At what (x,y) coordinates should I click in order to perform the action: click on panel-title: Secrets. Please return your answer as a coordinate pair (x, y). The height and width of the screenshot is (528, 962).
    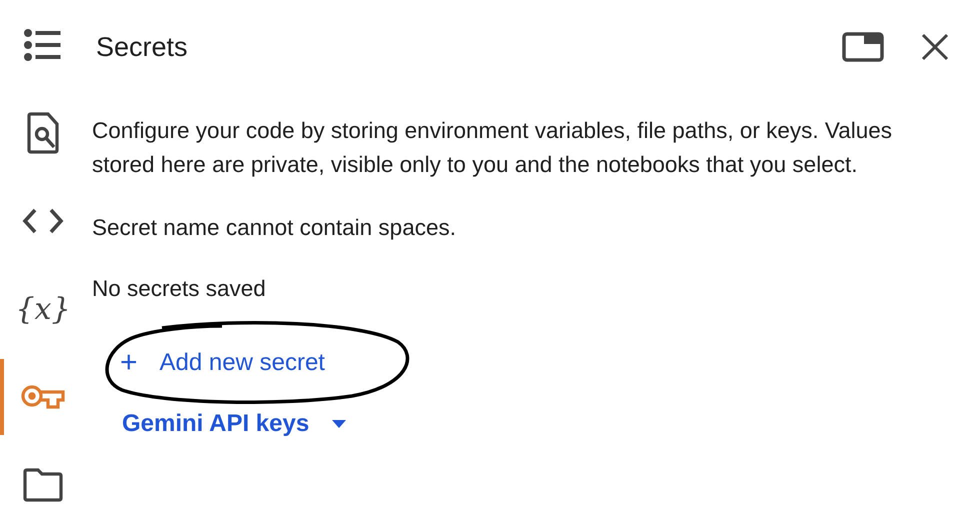
    Looking at the image, I should click on (142, 47).